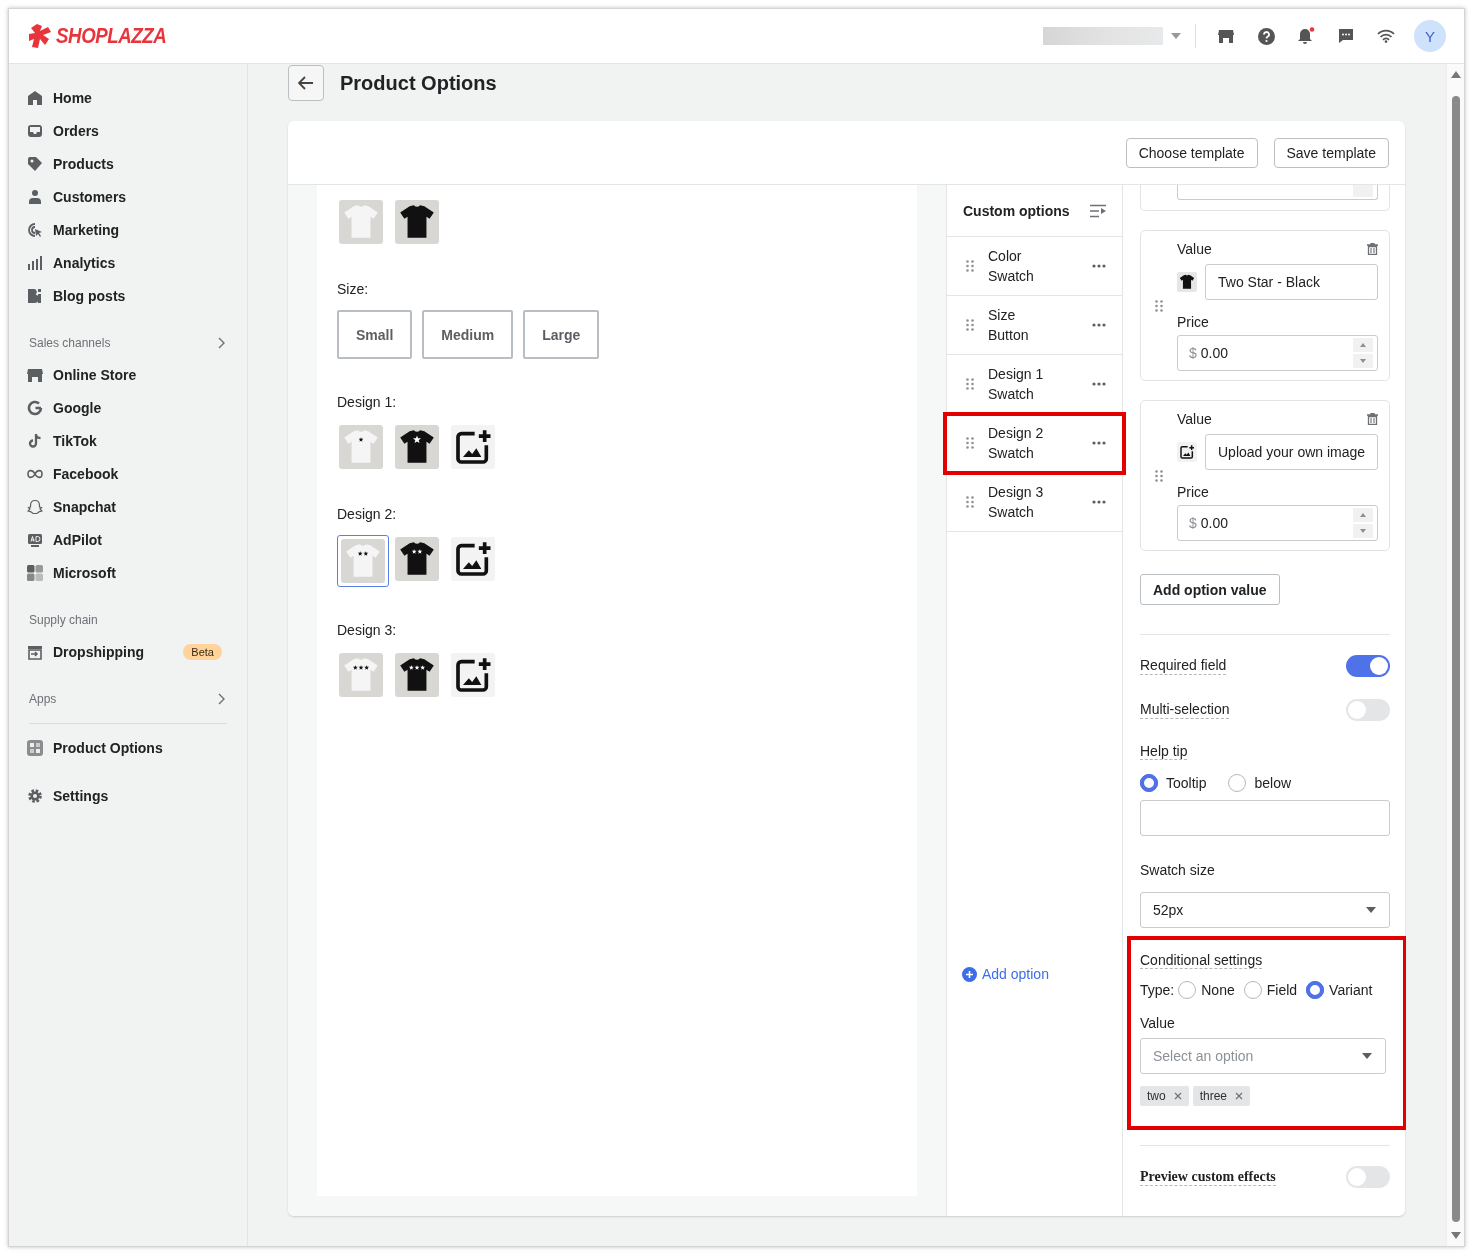  What do you see at coordinates (1265, 818) in the screenshot?
I see `help-tip-input` at bounding box center [1265, 818].